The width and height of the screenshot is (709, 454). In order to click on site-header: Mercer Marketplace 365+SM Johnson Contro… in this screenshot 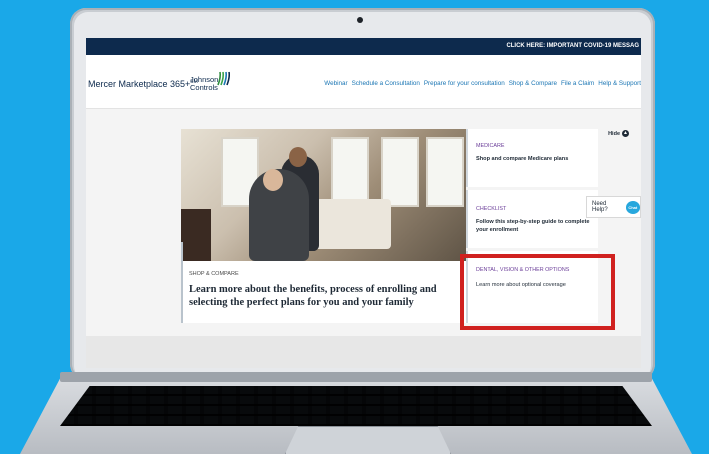, I will do `click(363, 82)`.